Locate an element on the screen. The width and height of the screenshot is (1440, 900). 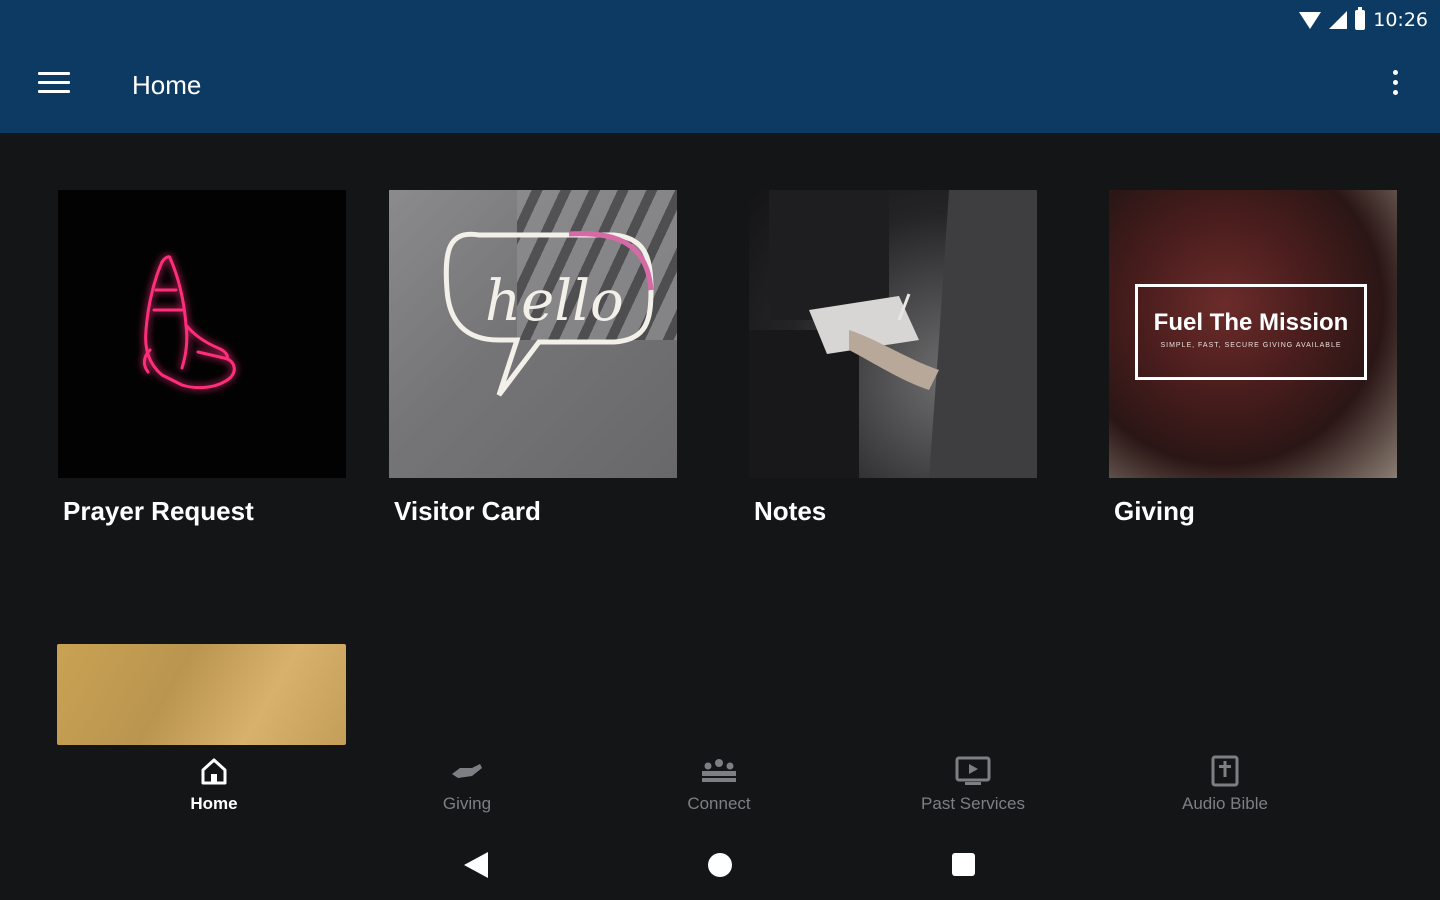
nav-item-home: Home is located at coordinates (214, 784).